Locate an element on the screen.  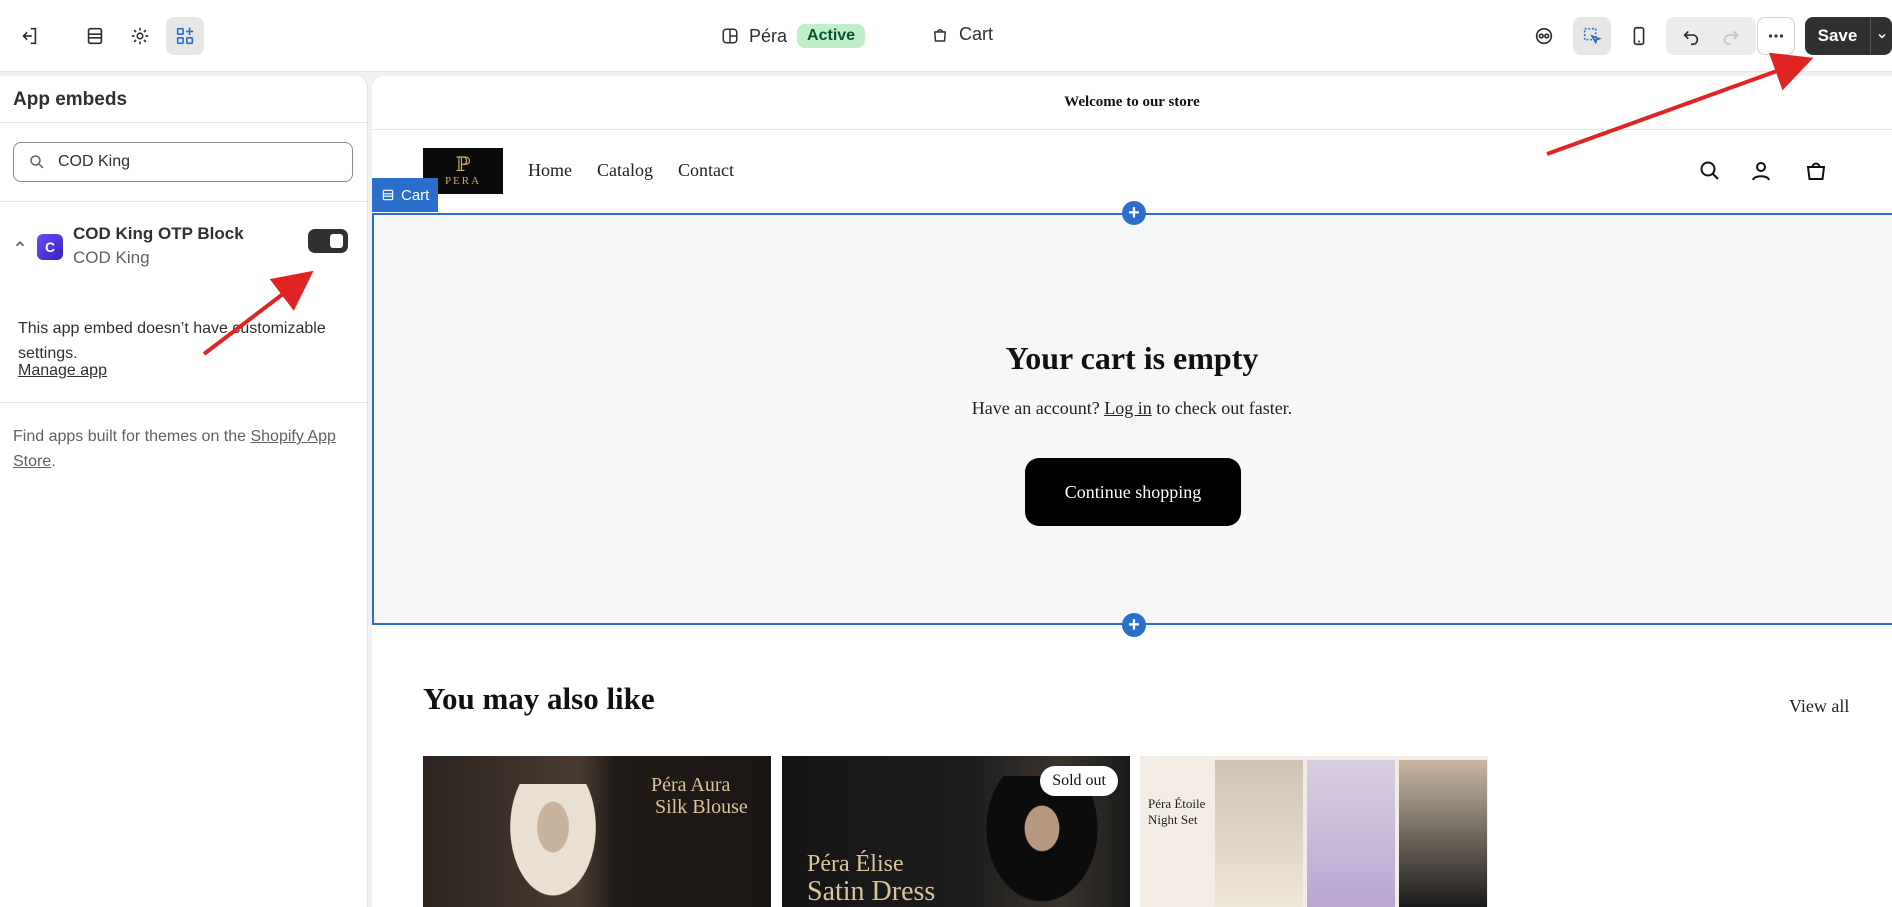
manage-app-link: Manage app is located at coordinates (62, 371).